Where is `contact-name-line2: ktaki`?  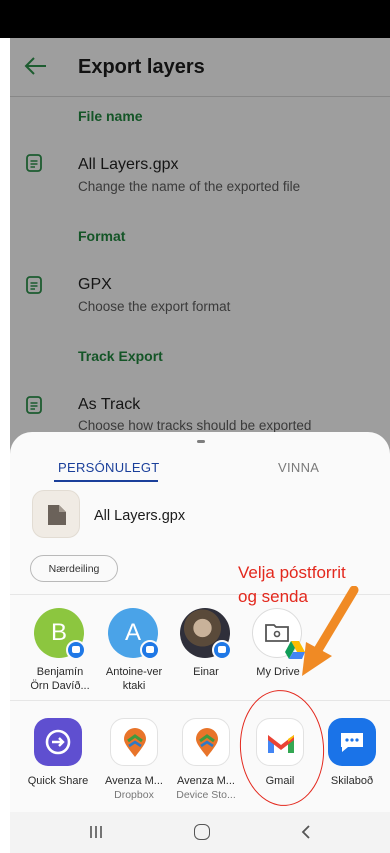
contact-name-line2: ktaki is located at coordinates (134, 686).